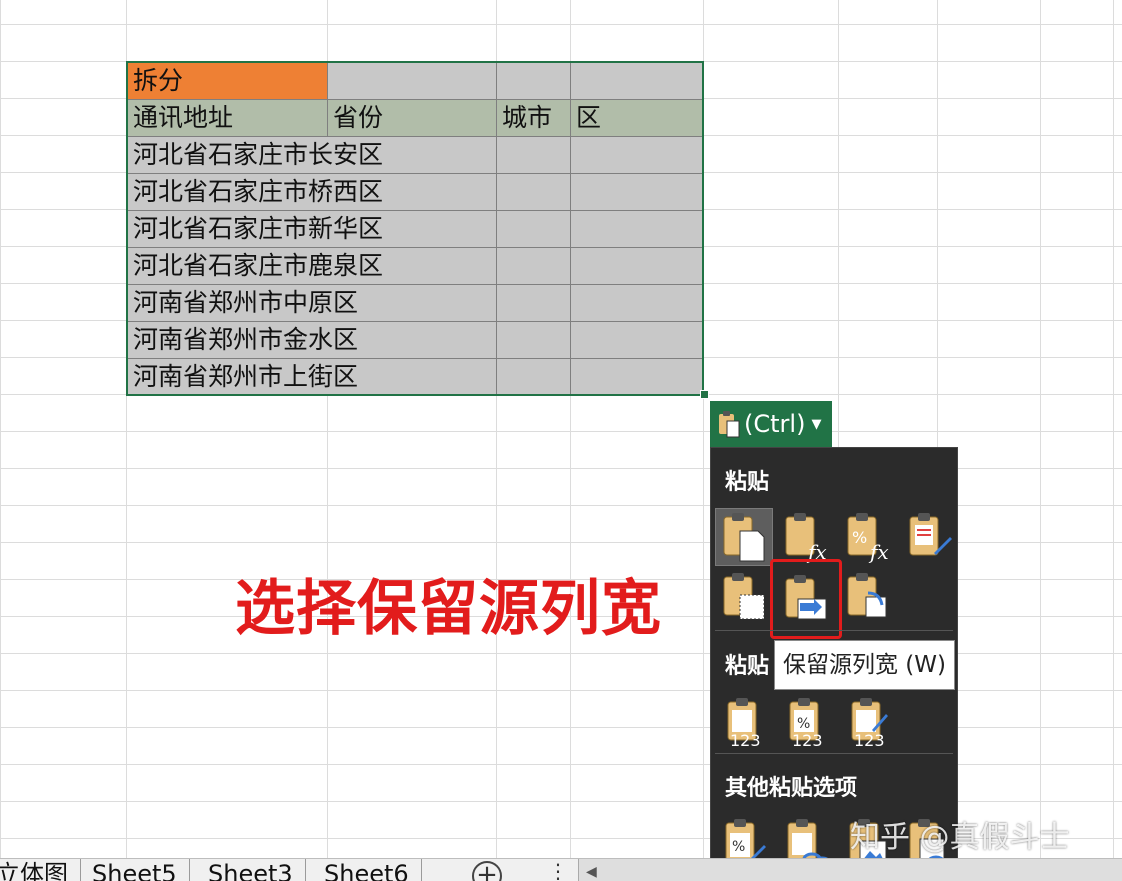 This screenshot has width=1122, height=881. I want to click on paste-formulas-button: fx, so click(806, 537).